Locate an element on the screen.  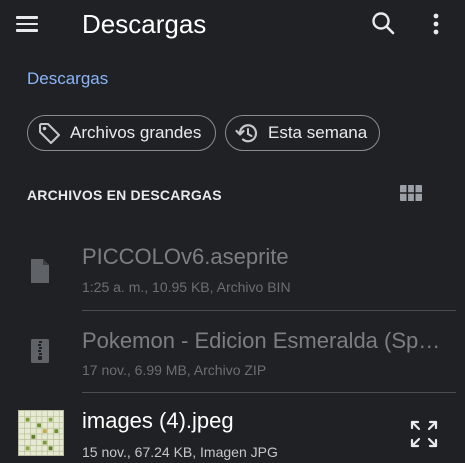
breadcrumb: Descargas is located at coordinates (67, 79).